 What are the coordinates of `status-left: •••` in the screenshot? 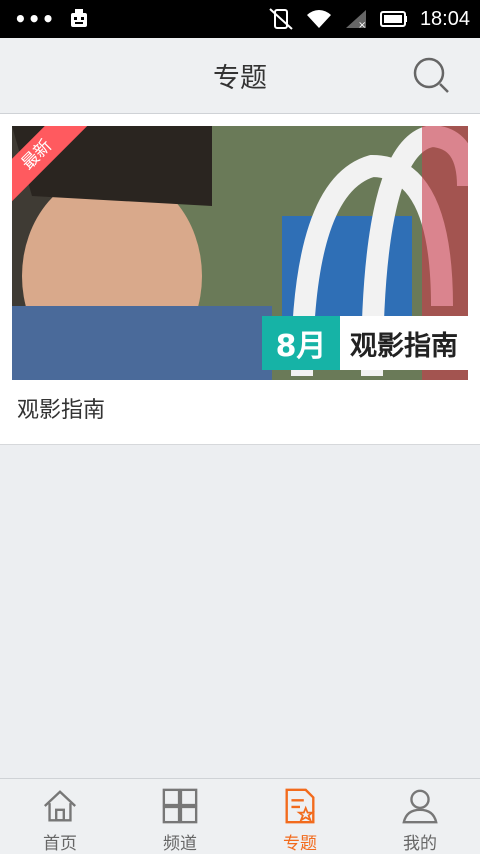 It's located at (52, 19).